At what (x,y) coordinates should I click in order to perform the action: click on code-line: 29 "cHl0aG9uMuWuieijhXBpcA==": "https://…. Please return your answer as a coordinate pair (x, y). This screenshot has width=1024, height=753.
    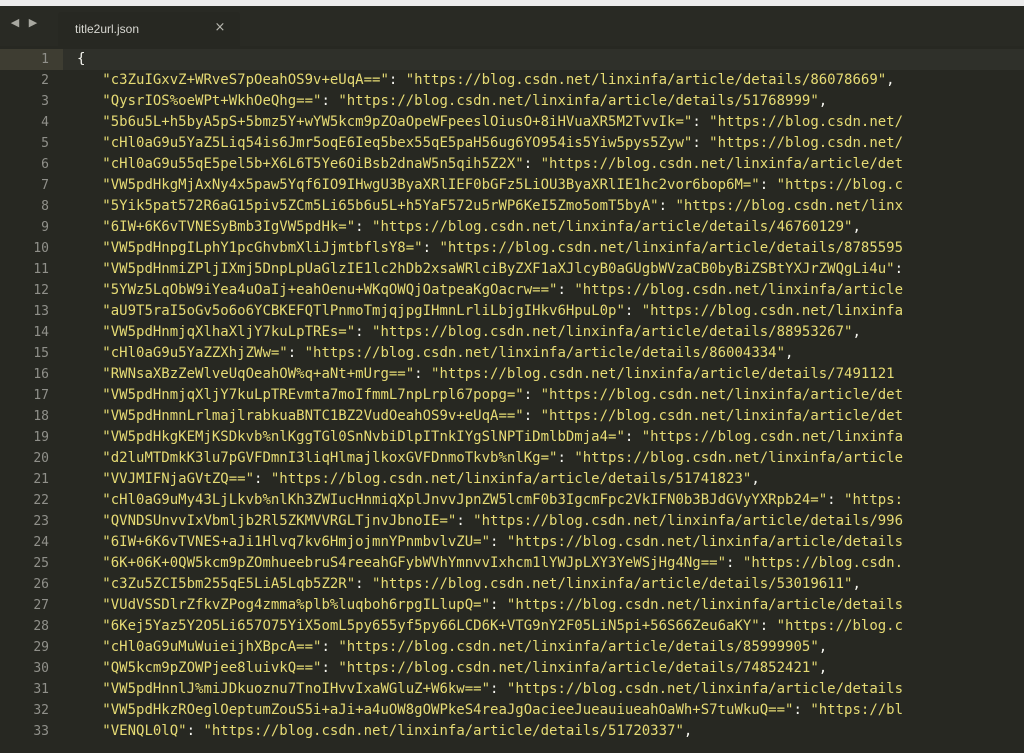
    Looking at the image, I should click on (512, 647).